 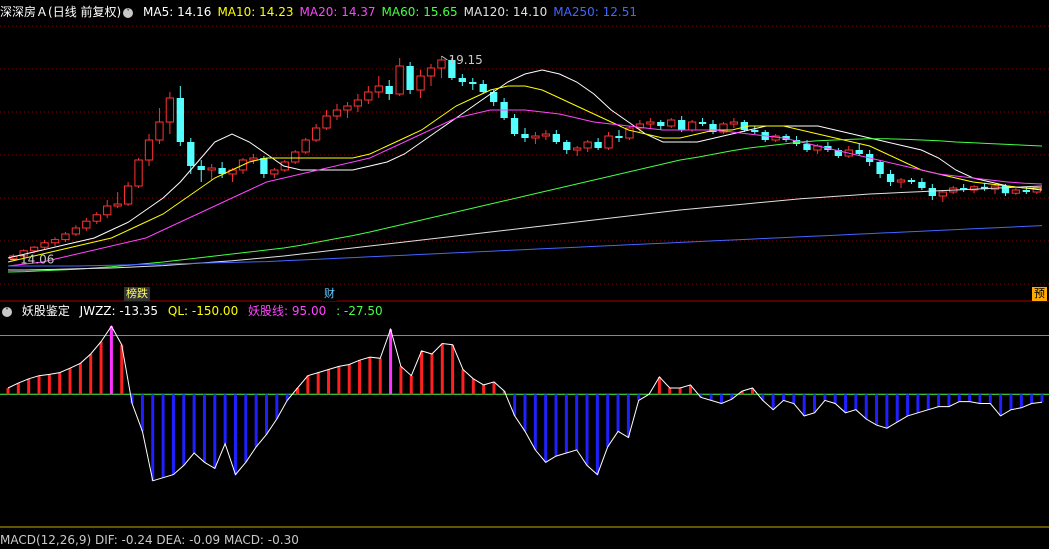 I want to click on ma-legend-item: MA20: 14.37, so click(x=337, y=12).